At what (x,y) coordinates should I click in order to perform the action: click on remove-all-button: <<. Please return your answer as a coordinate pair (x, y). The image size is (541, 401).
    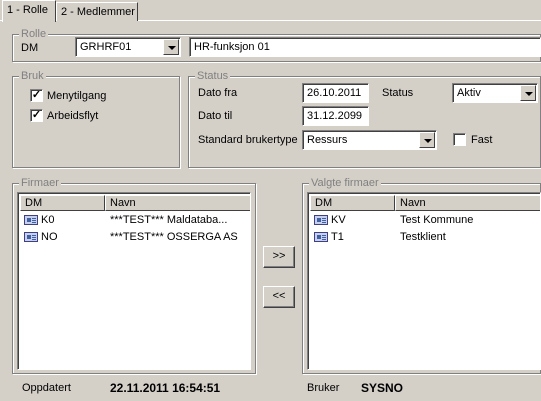
    Looking at the image, I should click on (279, 297).